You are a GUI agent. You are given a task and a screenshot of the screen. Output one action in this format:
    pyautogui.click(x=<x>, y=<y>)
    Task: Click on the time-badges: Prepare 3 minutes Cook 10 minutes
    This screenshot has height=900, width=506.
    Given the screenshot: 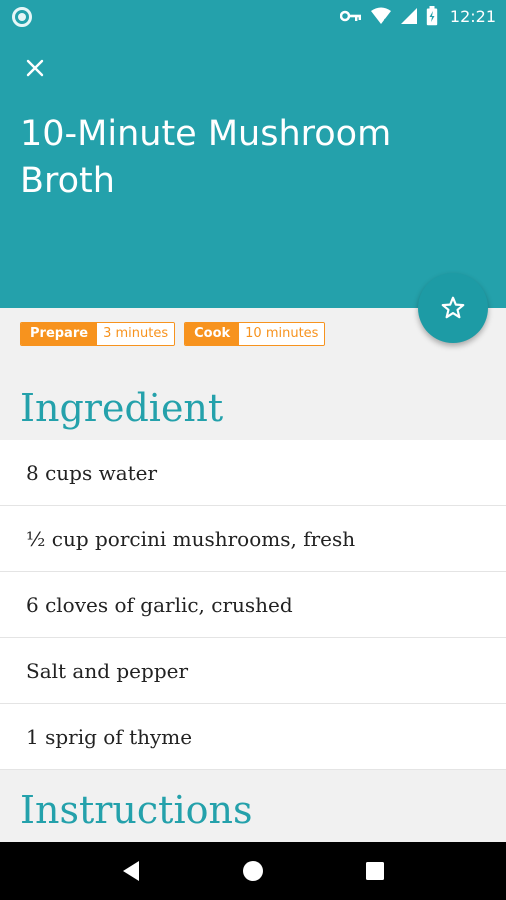 What is the action you would take?
    pyautogui.click(x=173, y=334)
    